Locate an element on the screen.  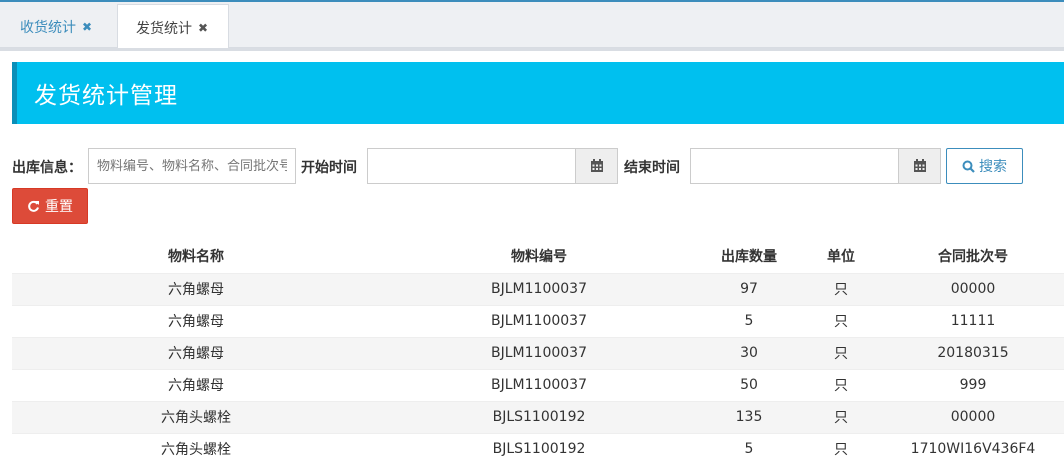
tab-label: 收货统计 is located at coordinates (48, 27).